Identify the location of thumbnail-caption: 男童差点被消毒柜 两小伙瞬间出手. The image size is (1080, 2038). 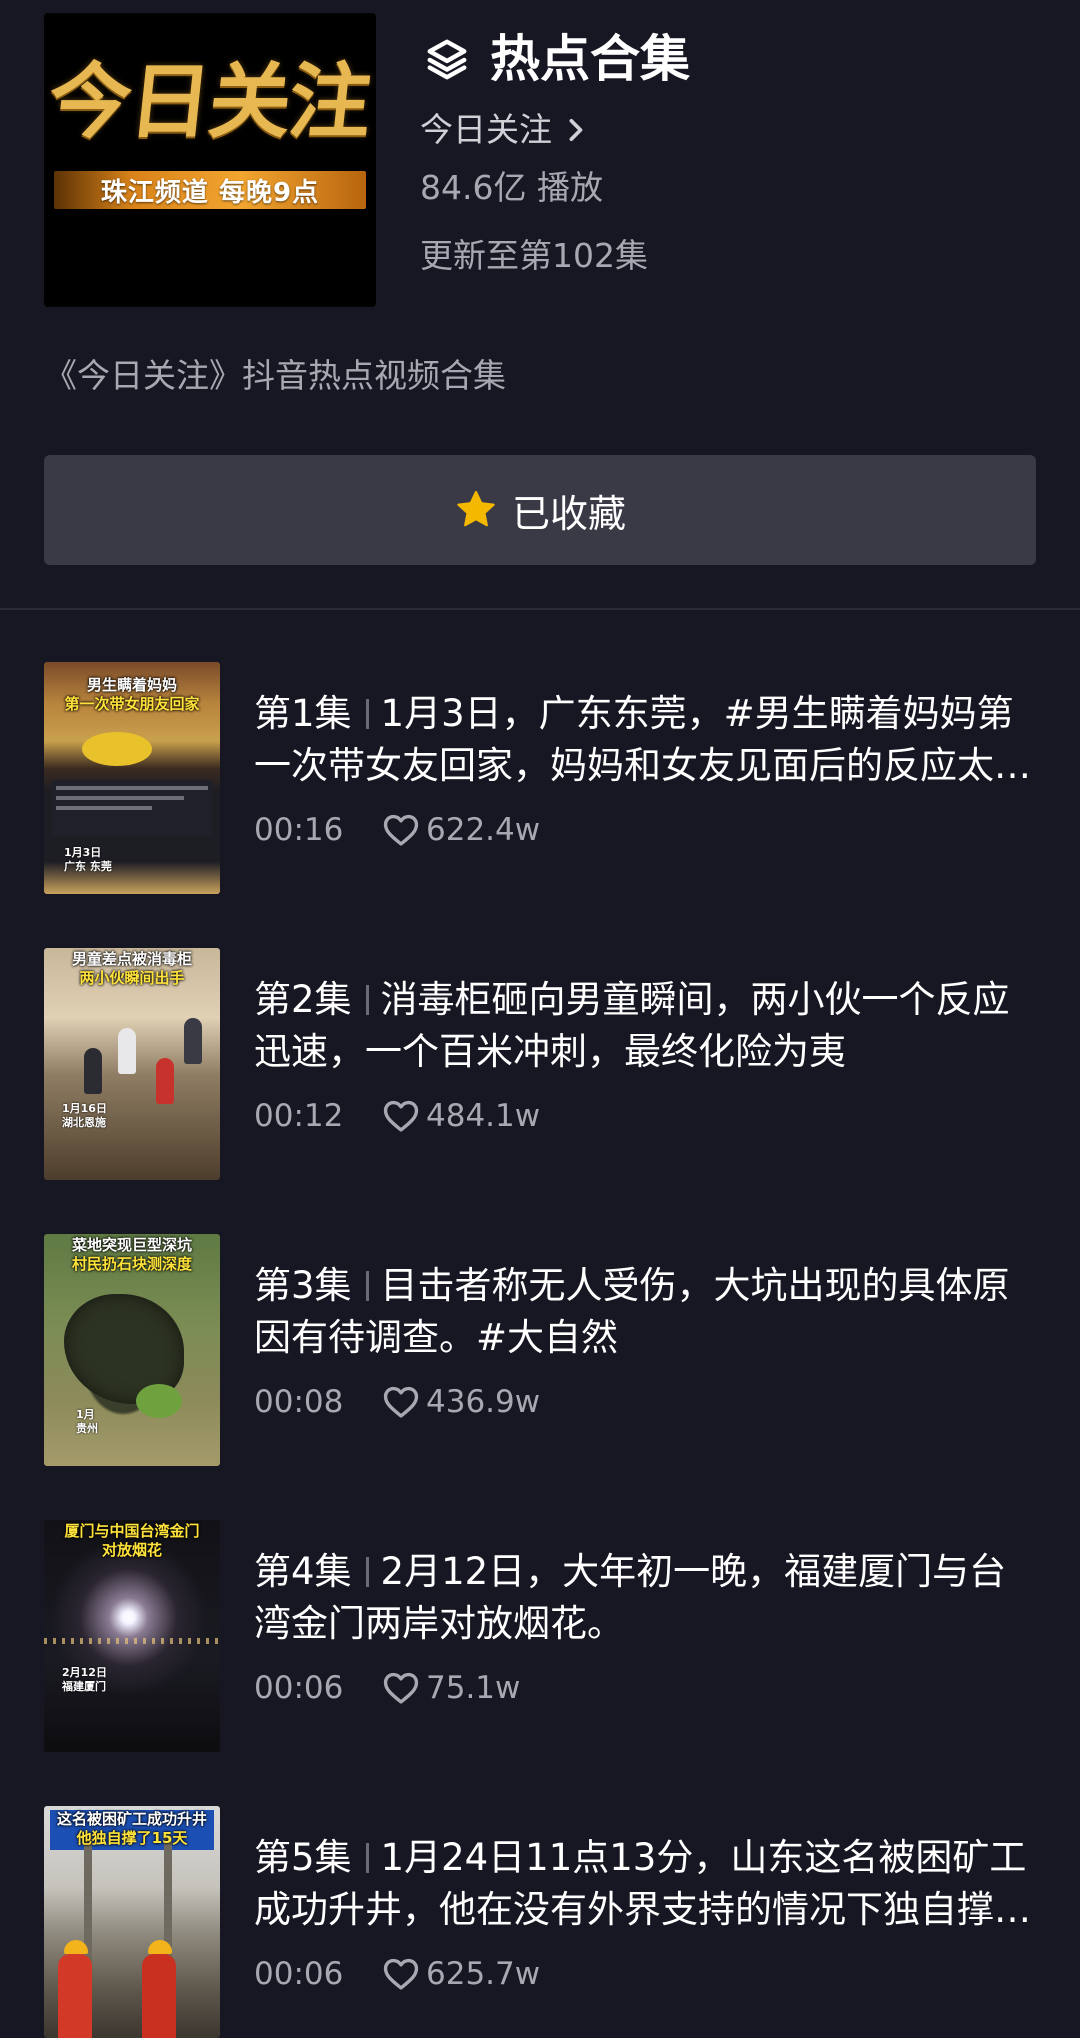
(131, 968).